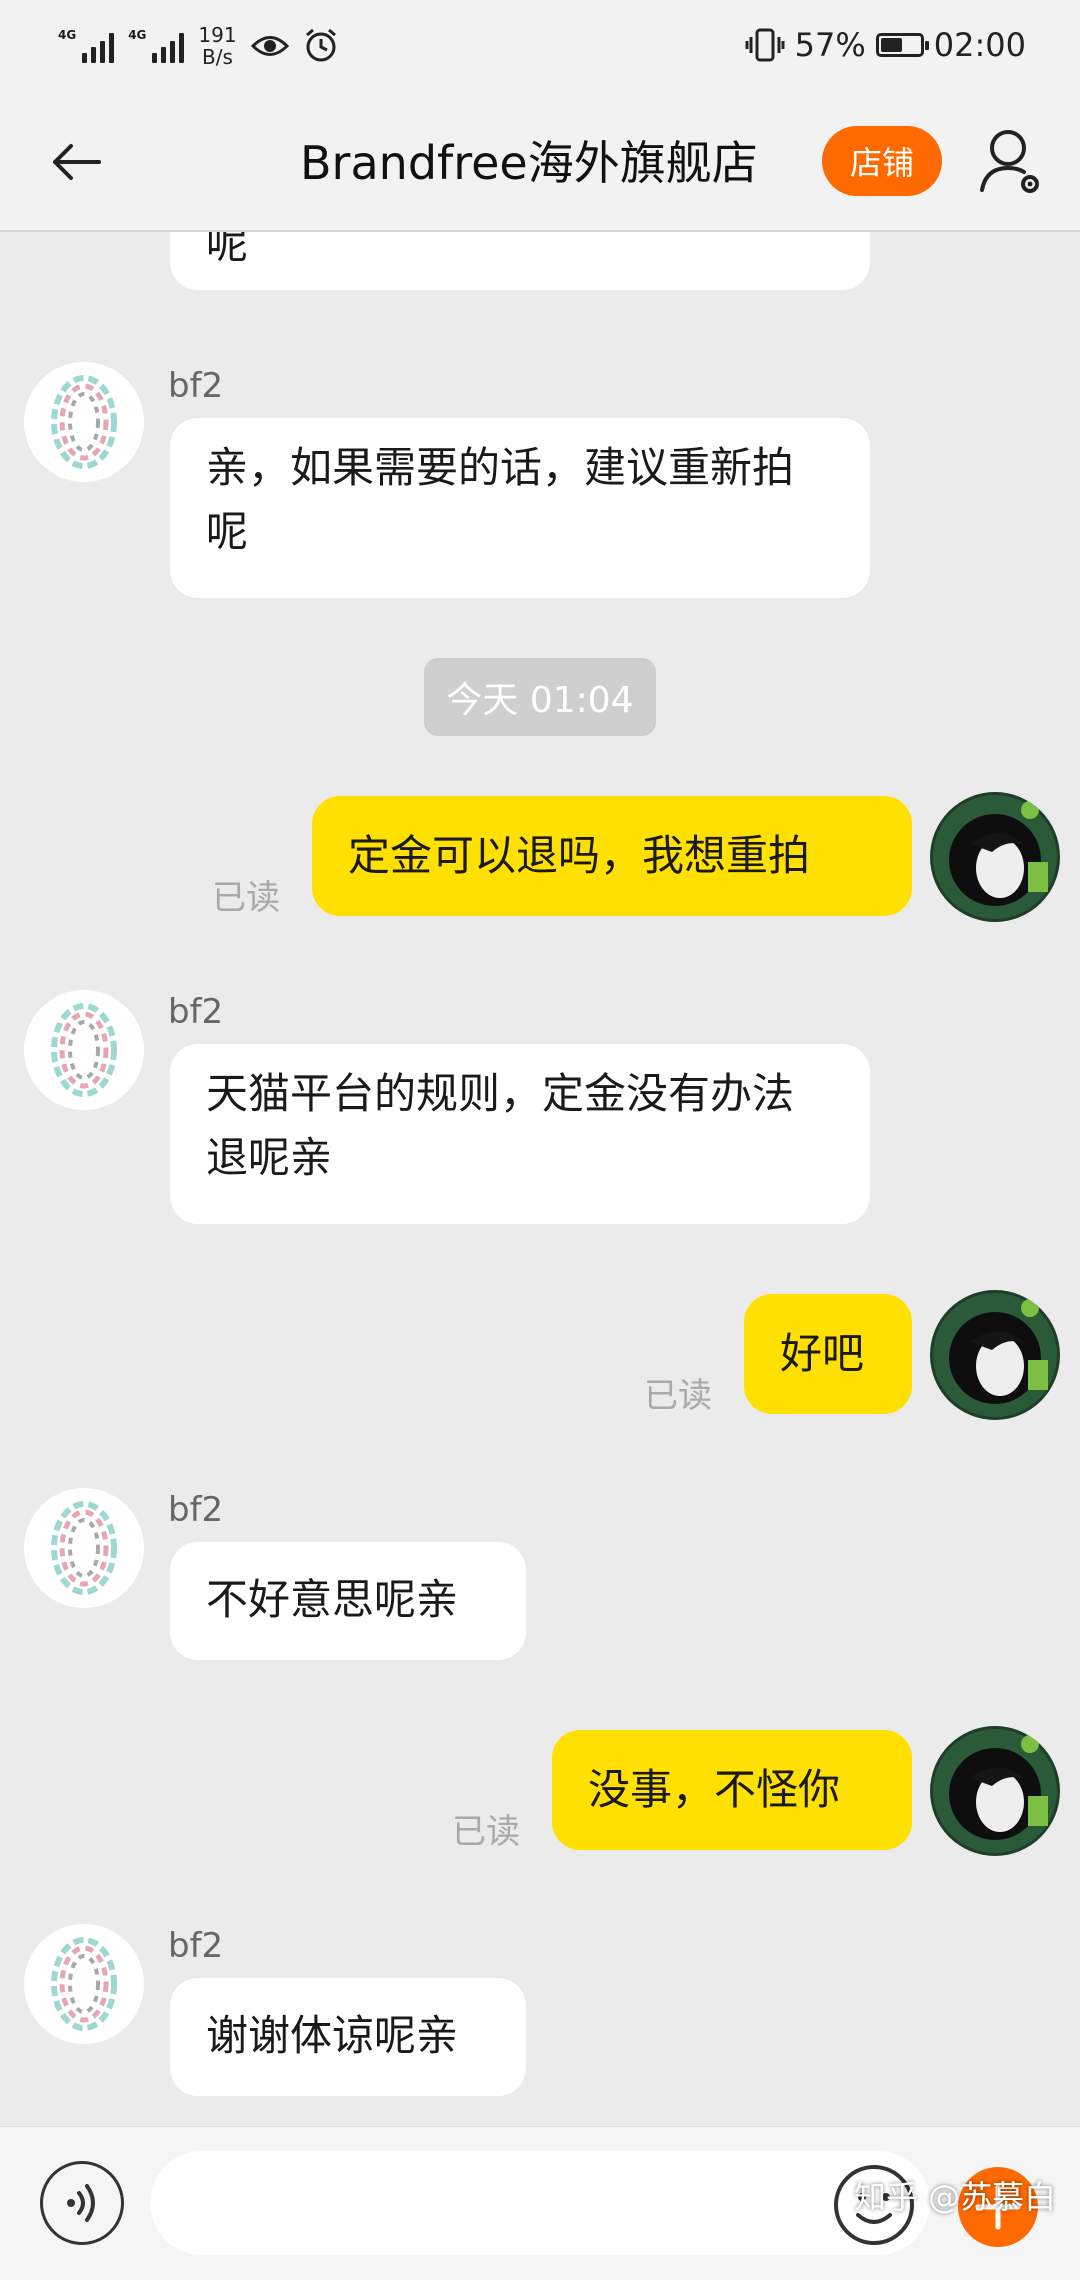  I want to click on timestamp-chip: 今天 01:04, so click(540, 697).